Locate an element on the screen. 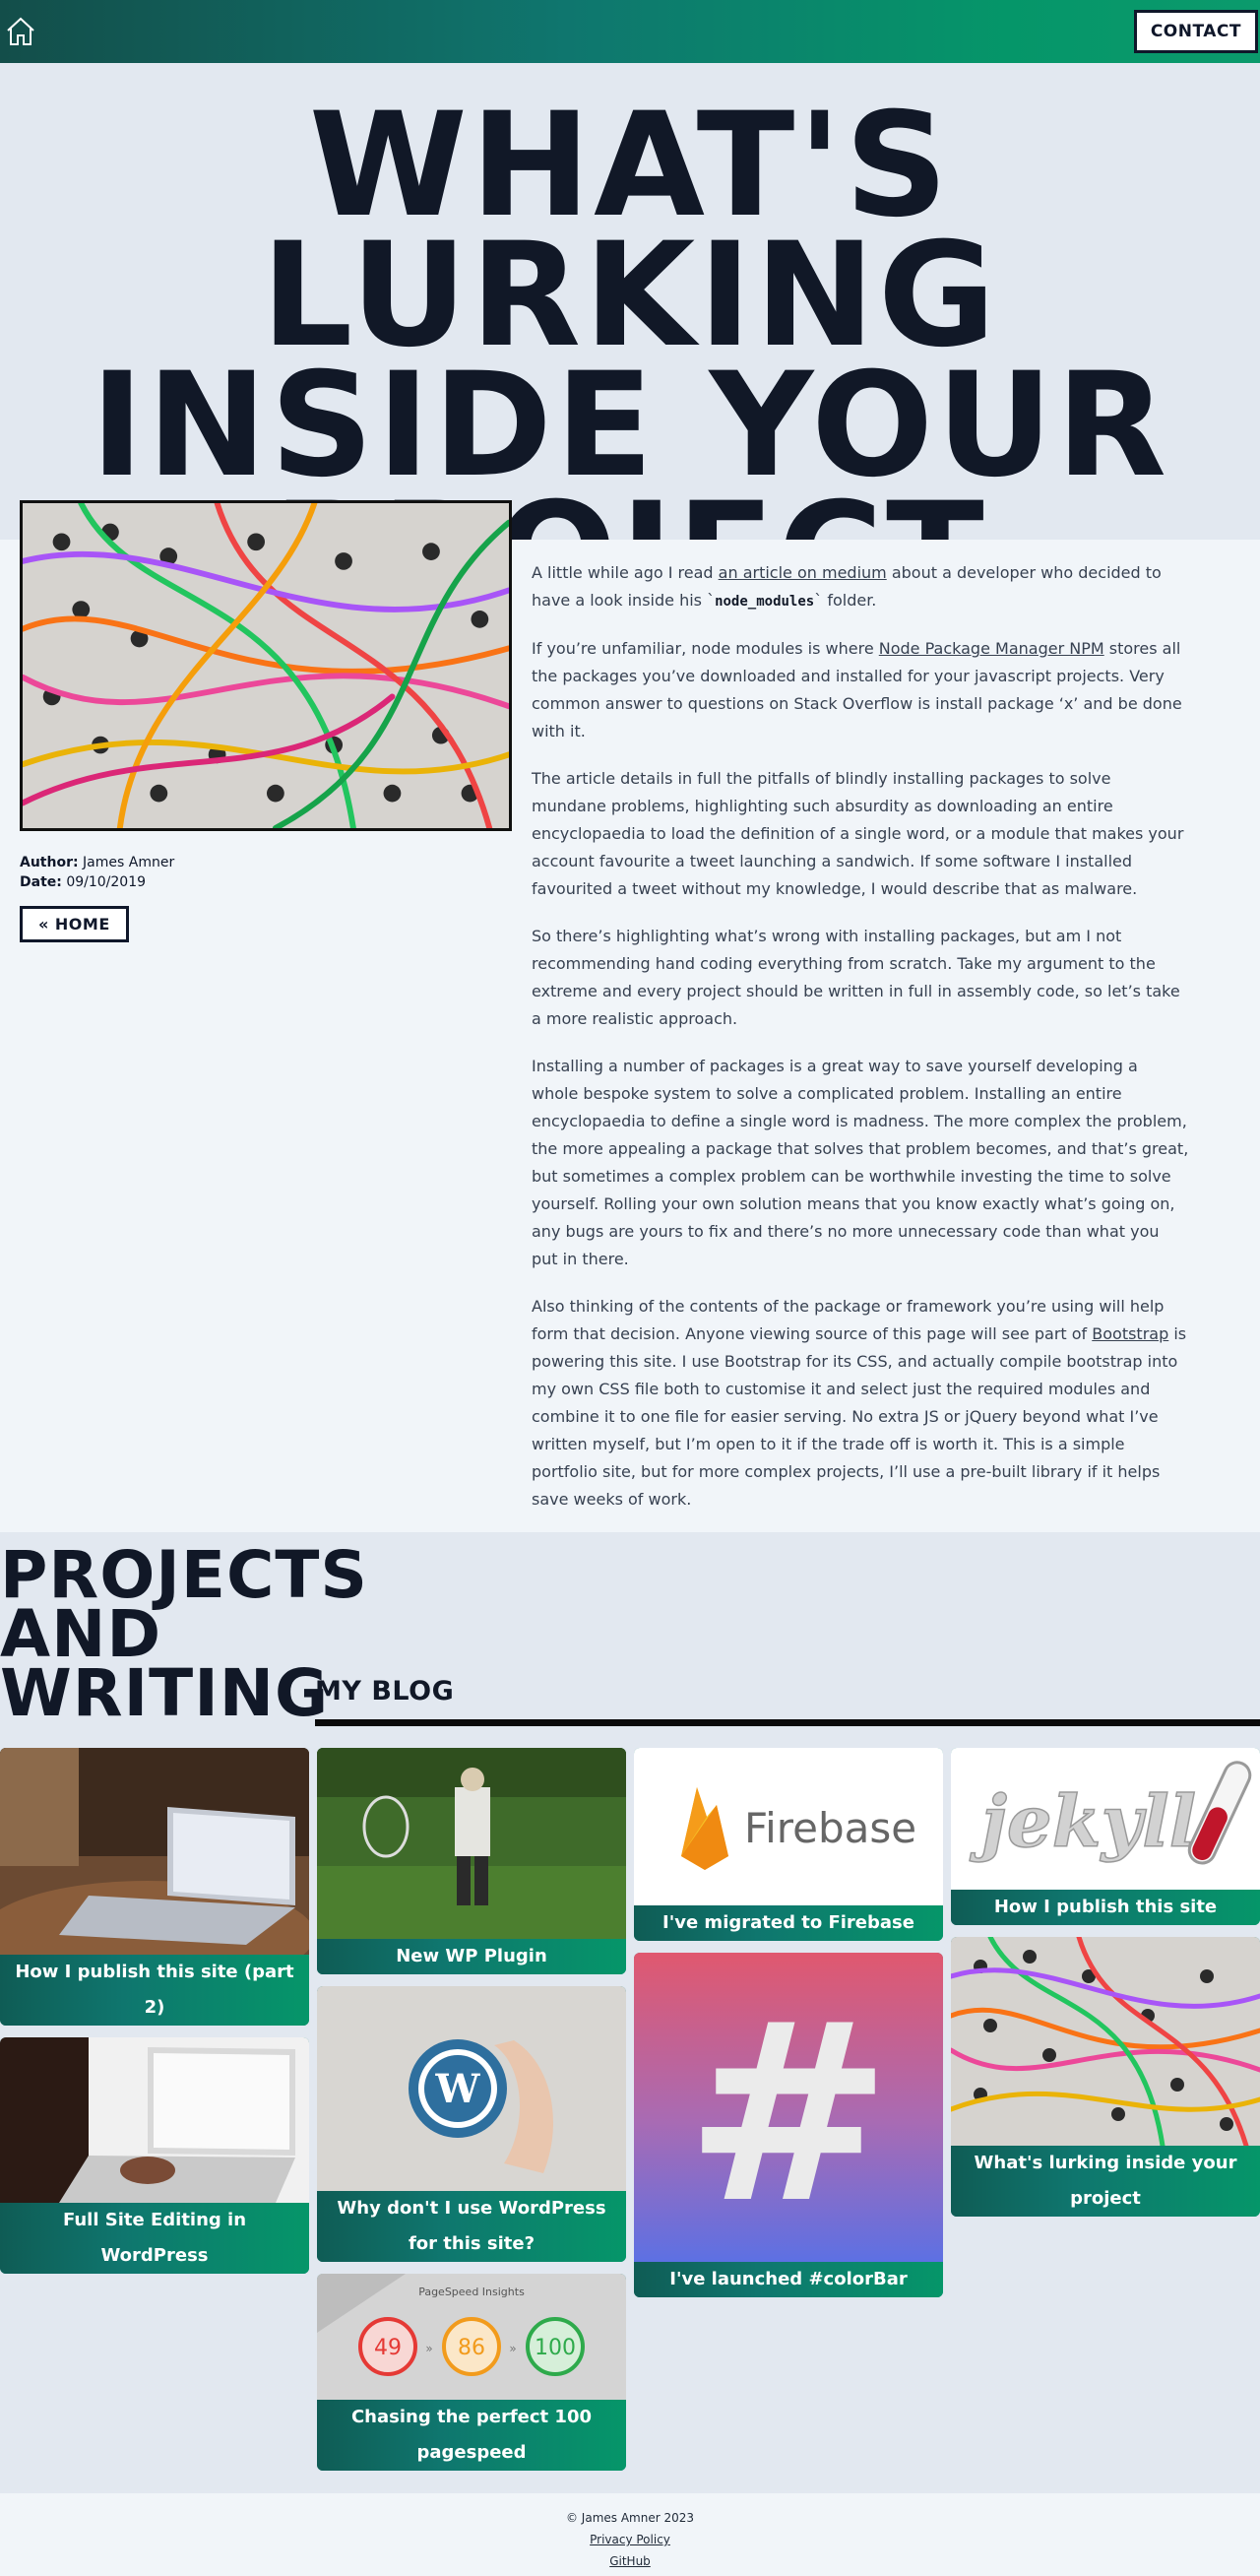 The width and height of the screenshot is (1260, 2576). blog-heading: MY BLOG is located at coordinates (385, 1691).